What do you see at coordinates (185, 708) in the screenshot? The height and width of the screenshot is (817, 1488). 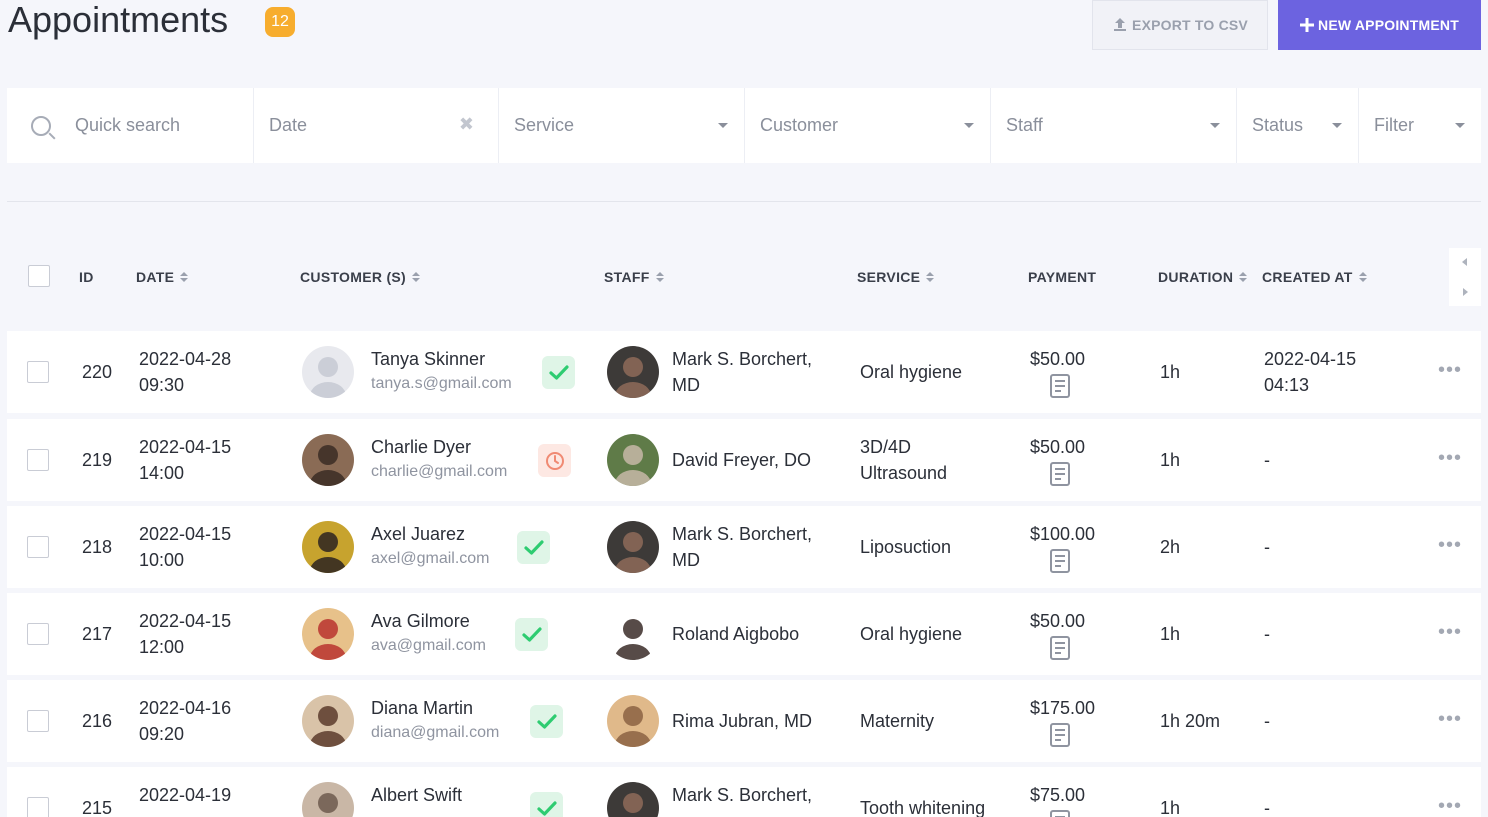 I see `date-value: 2022-04-16` at bounding box center [185, 708].